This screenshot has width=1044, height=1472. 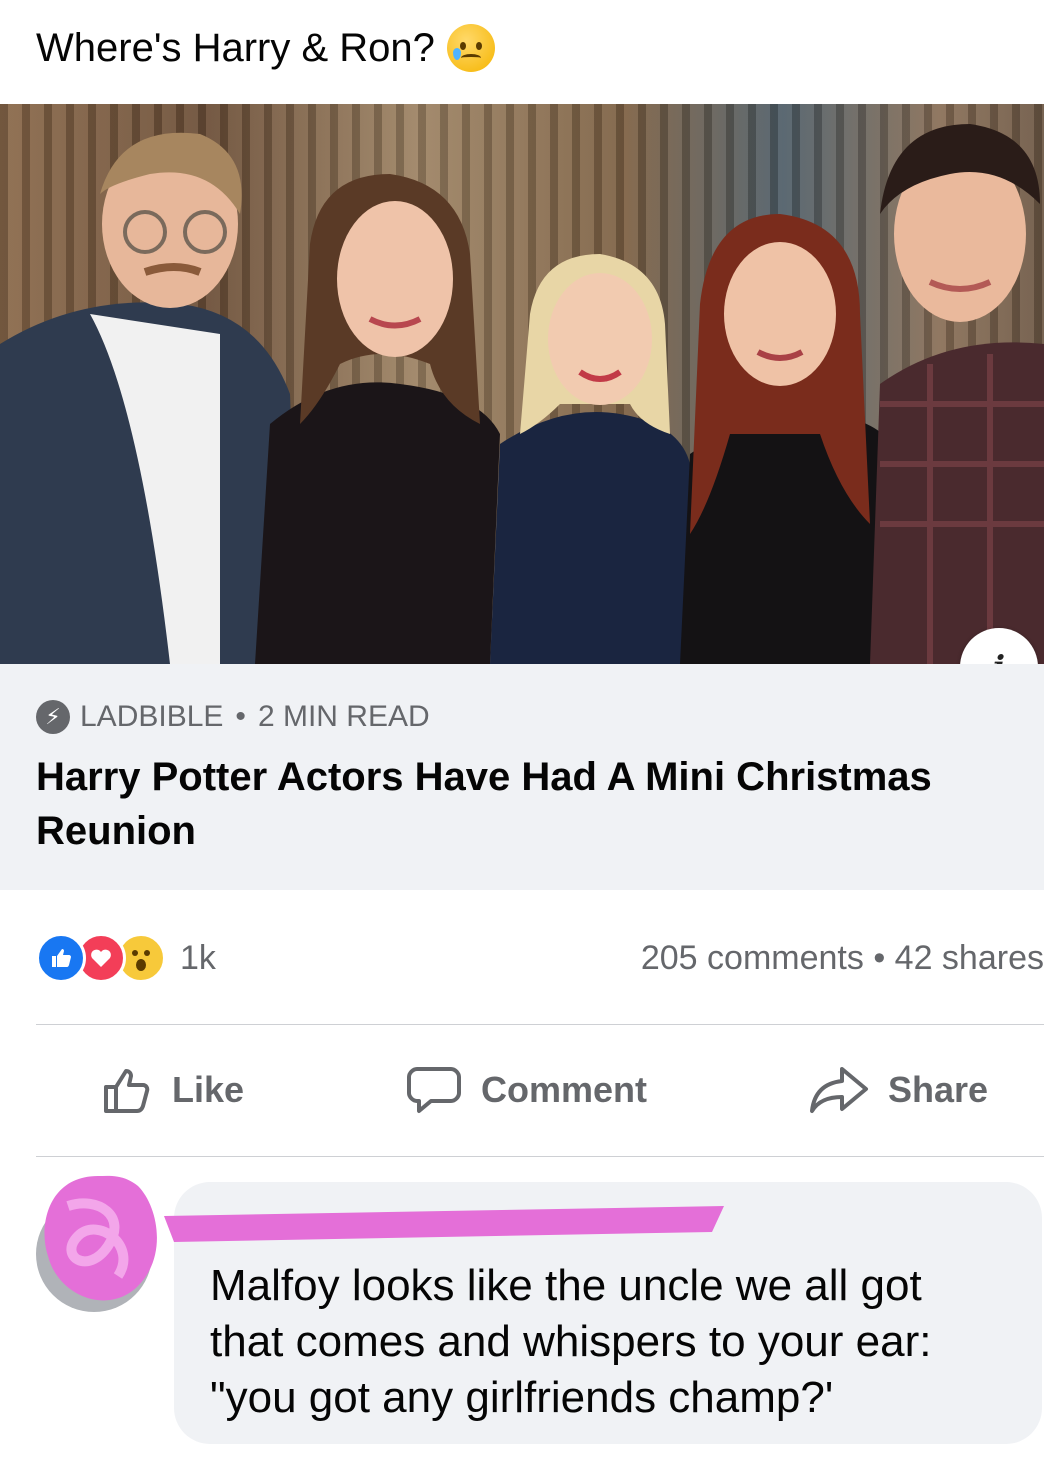 I want to click on reaction-summary: 1k, so click(x=126, y=958).